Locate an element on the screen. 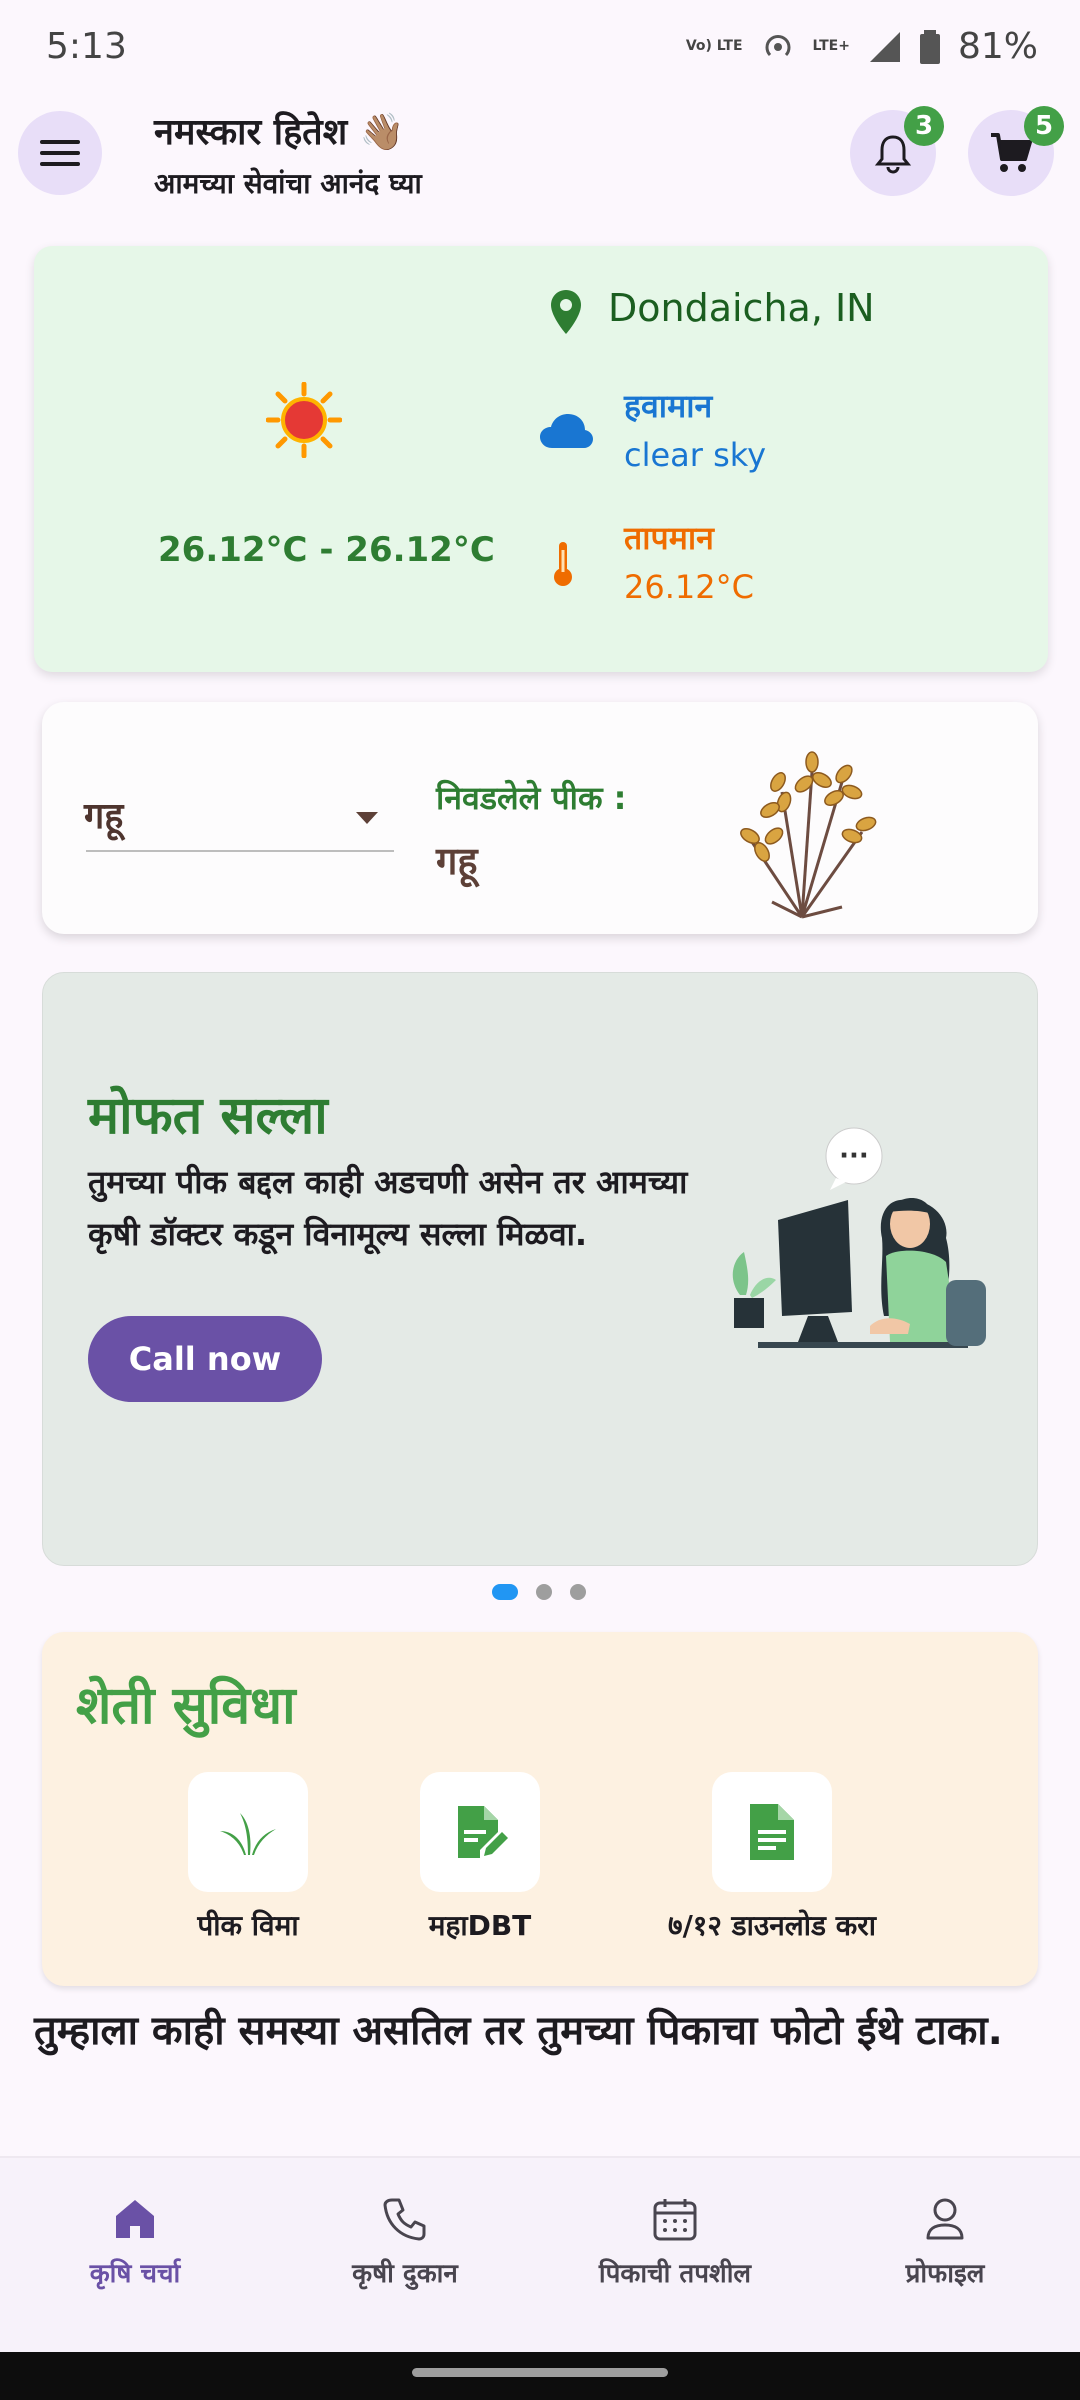 The width and height of the screenshot is (1080, 2400). temperature-label: तापमान is located at coordinates (669, 538).